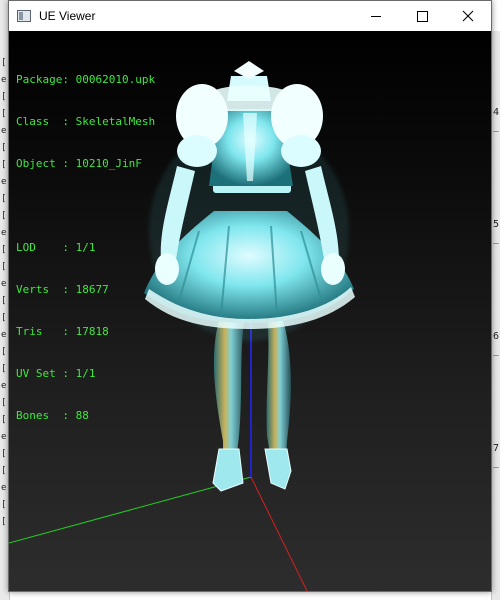 The width and height of the screenshot is (500, 600). Describe the element at coordinates (496, 448) in the screenshot. I see `background-glyph: 7` at that location.